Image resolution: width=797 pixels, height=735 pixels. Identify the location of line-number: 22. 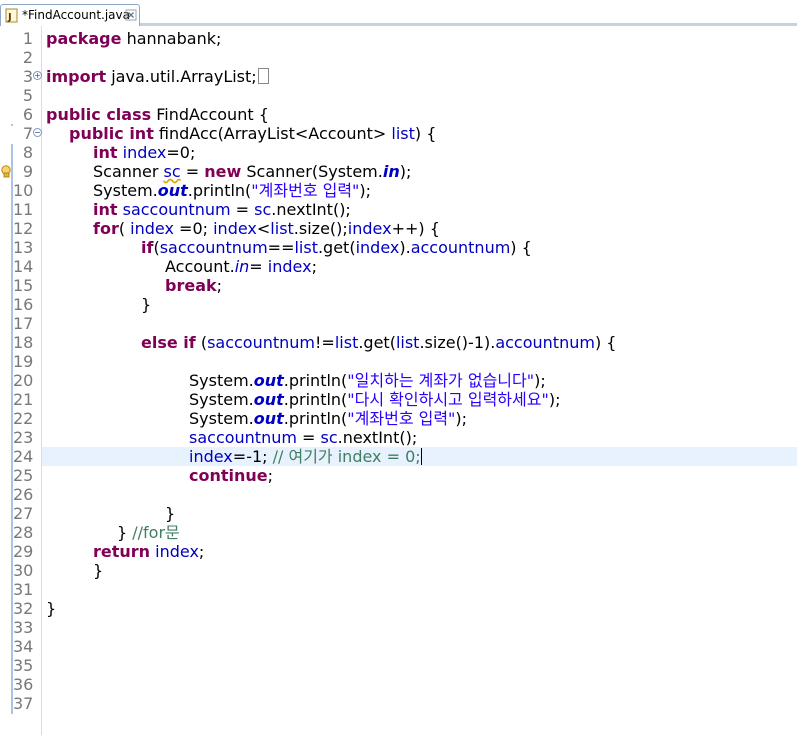
(23, 418).